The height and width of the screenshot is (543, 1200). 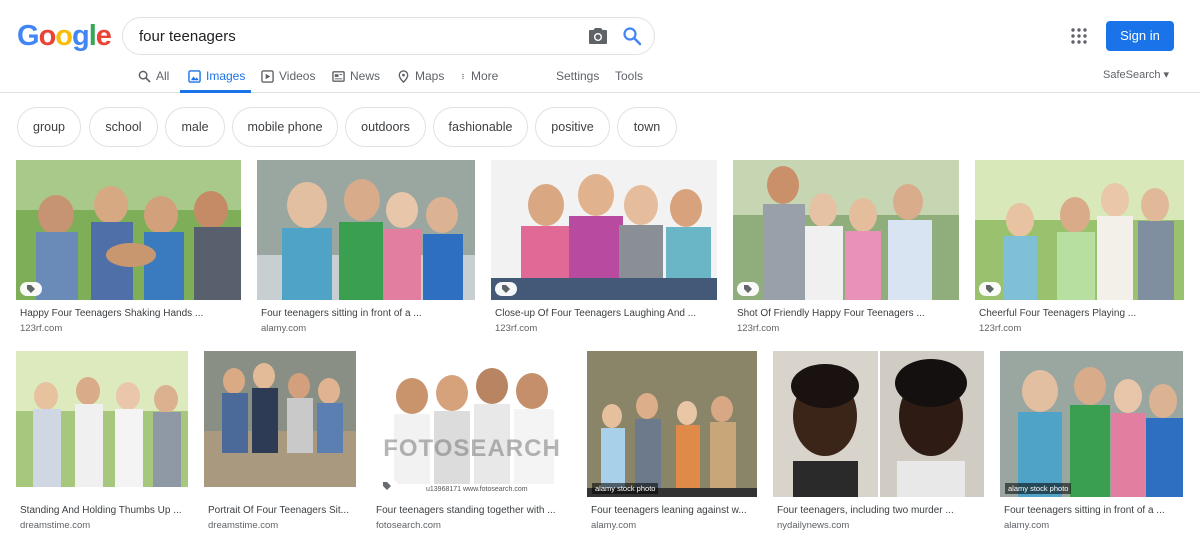 What do you see at coordinates (572, 127) in the screenshot?
I see `chip: positive` at bounding box center [572, 127].